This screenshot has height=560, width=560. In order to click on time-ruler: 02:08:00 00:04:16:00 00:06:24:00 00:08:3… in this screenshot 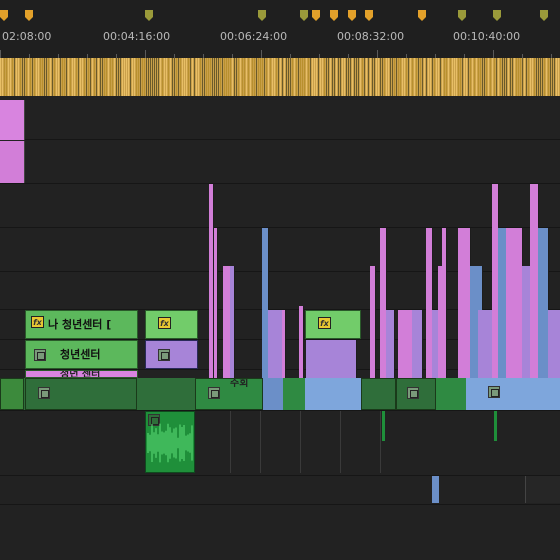, I will do `click(280, 29)`.